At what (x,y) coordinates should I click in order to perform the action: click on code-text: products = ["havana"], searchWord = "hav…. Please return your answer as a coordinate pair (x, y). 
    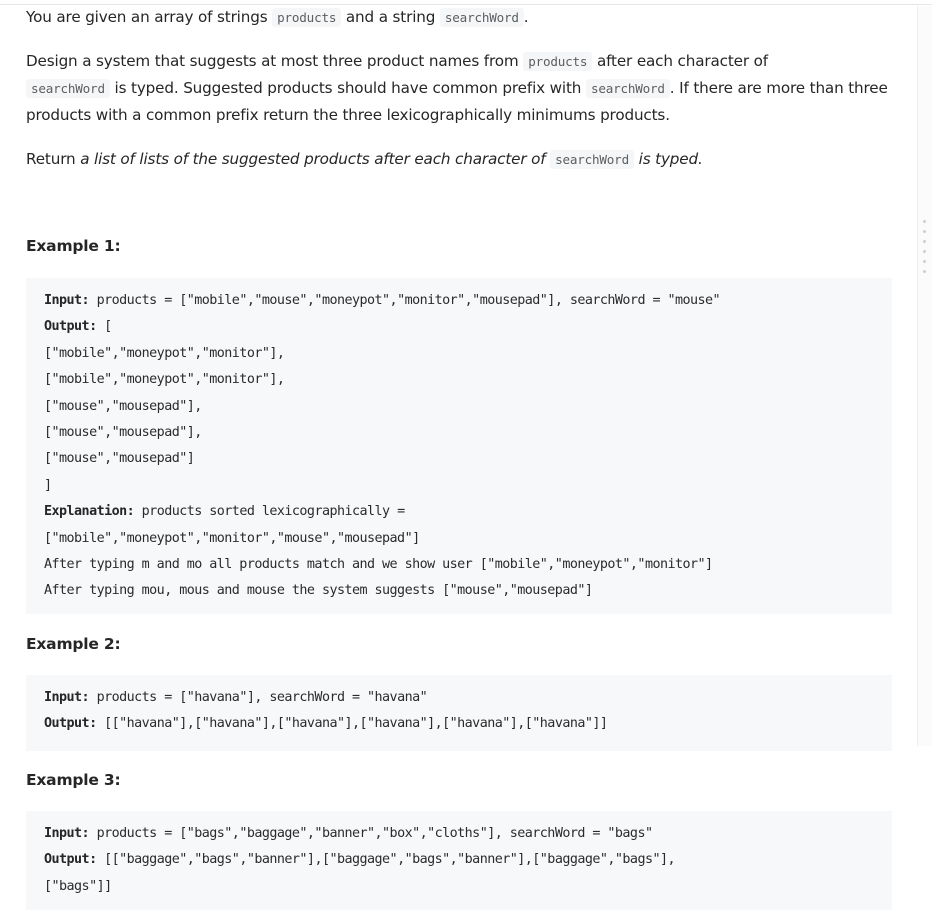
    Looking at the image, I should click on (258, 697).